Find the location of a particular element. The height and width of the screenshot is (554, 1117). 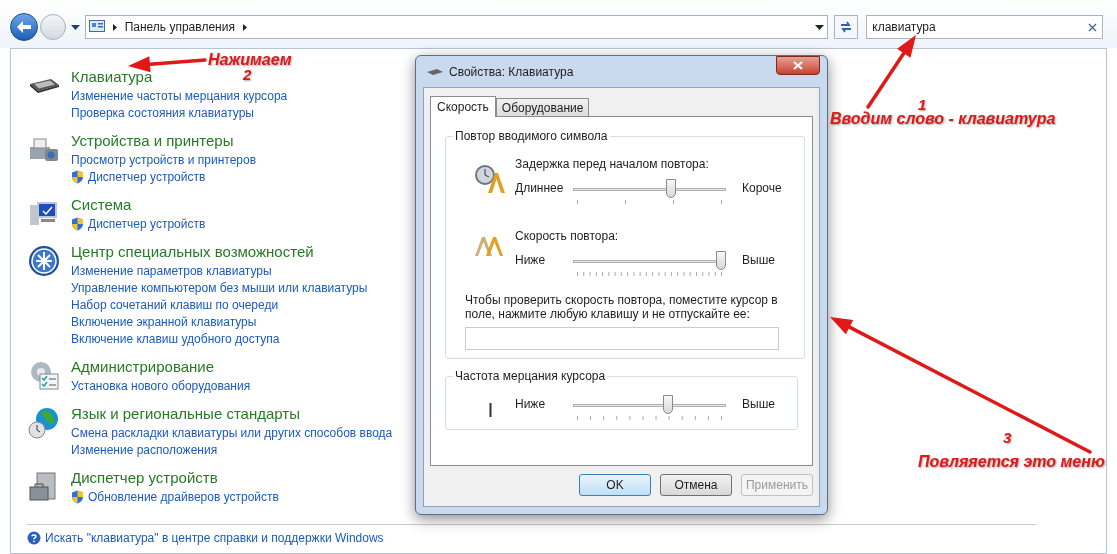

task-link: Проверка состояния клавиатуры is located at coordinates (162, 112).